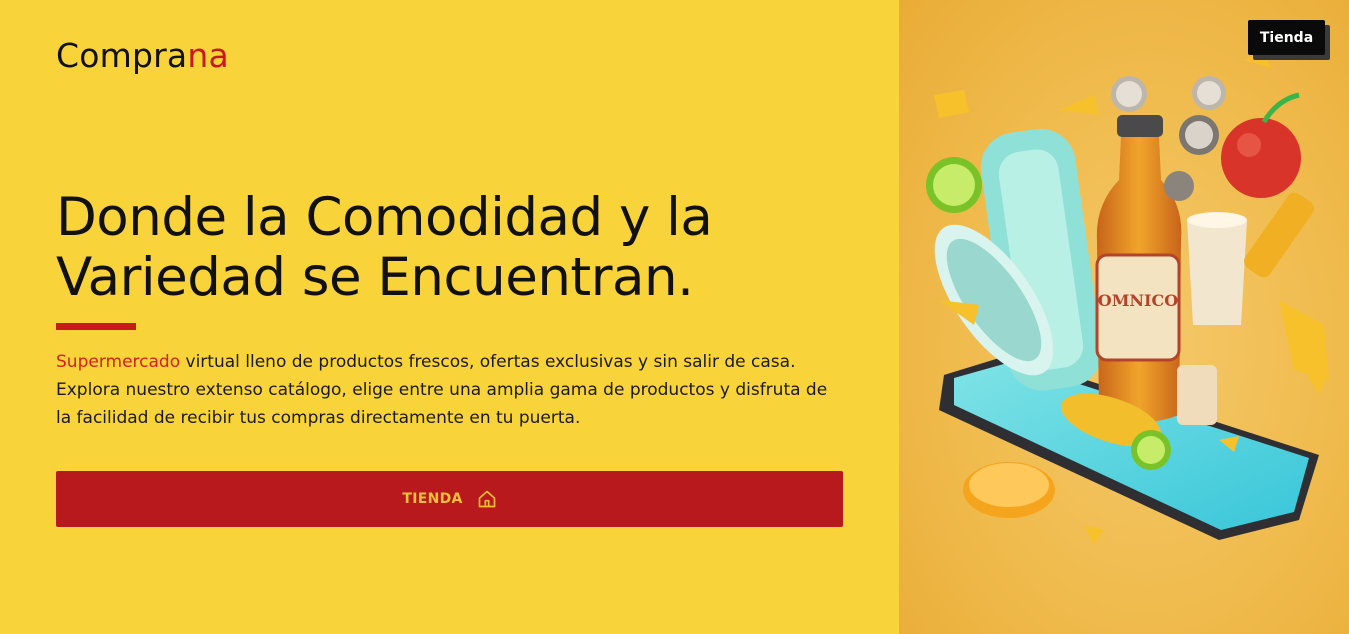 The width and height of the screenshot is (1349, 634). I want to click on logo: Comprana, so click(142, 55).